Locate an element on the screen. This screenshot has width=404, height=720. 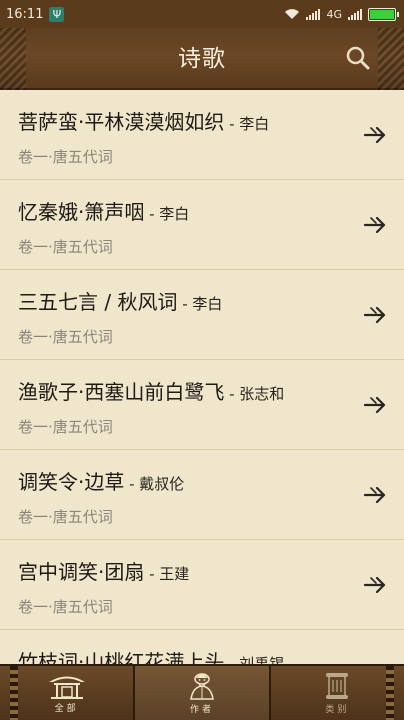
list-item: 忆秦娥·箫声咽 - 李白 卷一·唐五代词 is located at coordinates (202, 225).